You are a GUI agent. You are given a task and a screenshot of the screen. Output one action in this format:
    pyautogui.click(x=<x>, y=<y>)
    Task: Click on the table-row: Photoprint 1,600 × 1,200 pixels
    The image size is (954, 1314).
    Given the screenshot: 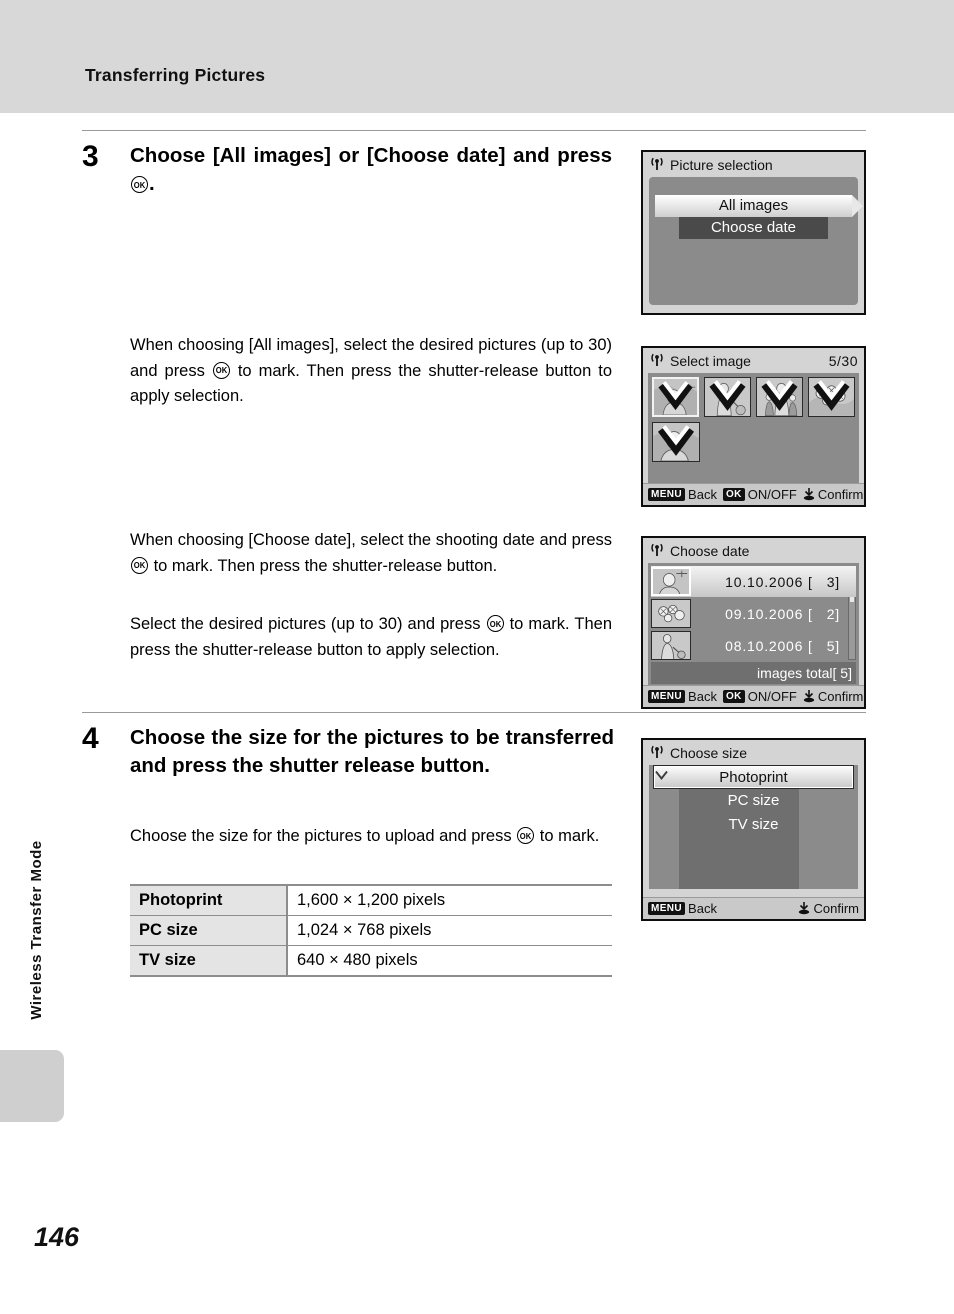 What is the action you would take?
    pyautogui.click(x=371, y=900)
    